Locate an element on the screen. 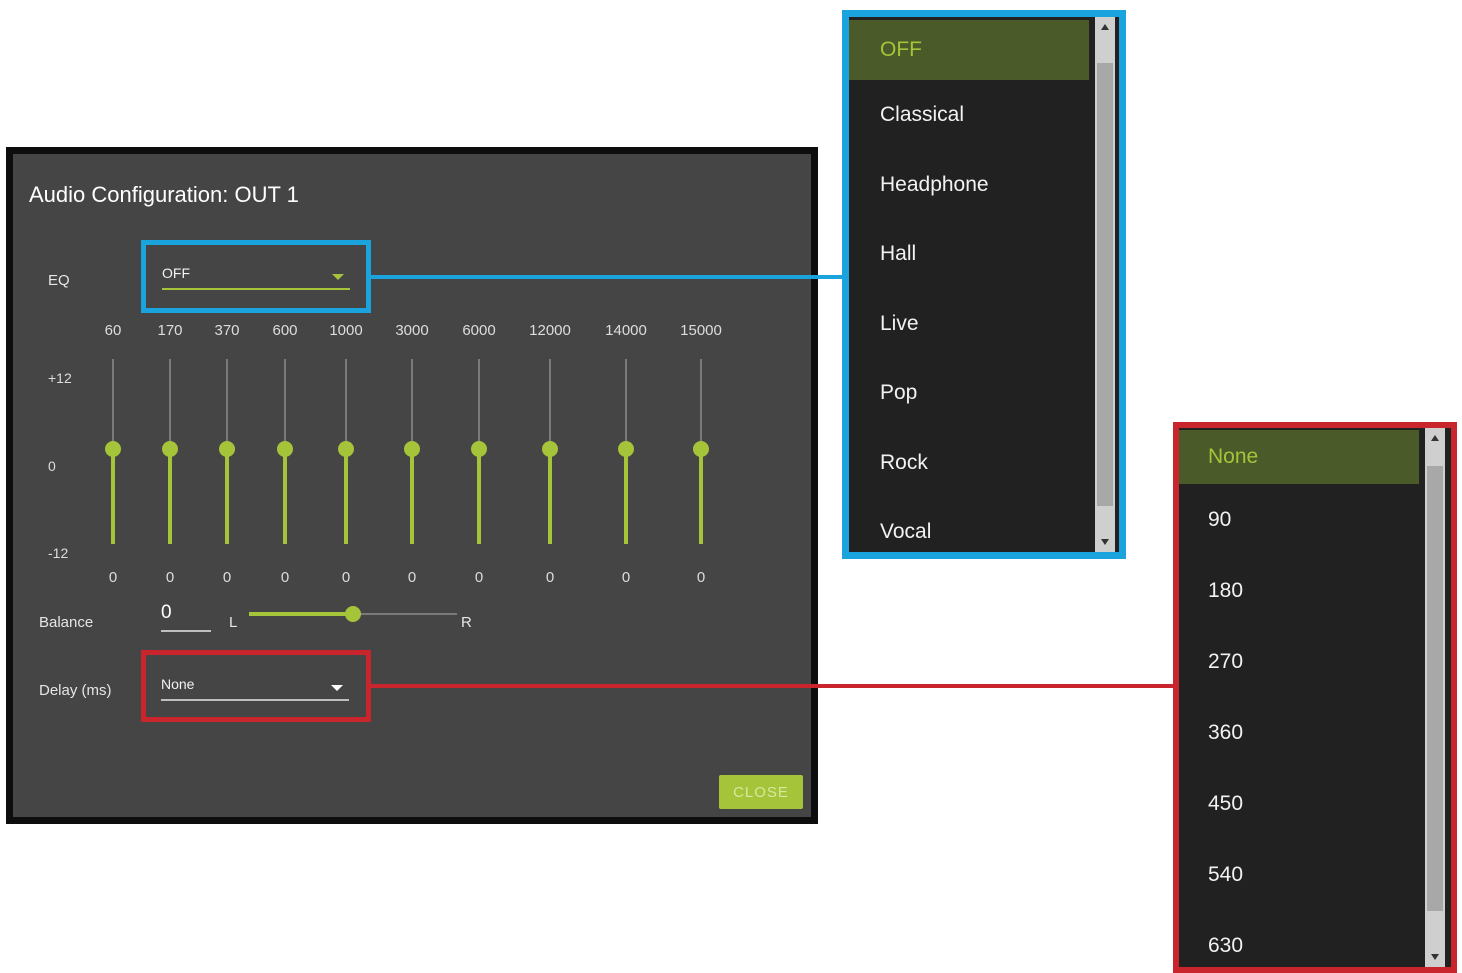 The image size is (1462, 973). frequency-label-15000: 15000 is located at coordinates (701, 330).